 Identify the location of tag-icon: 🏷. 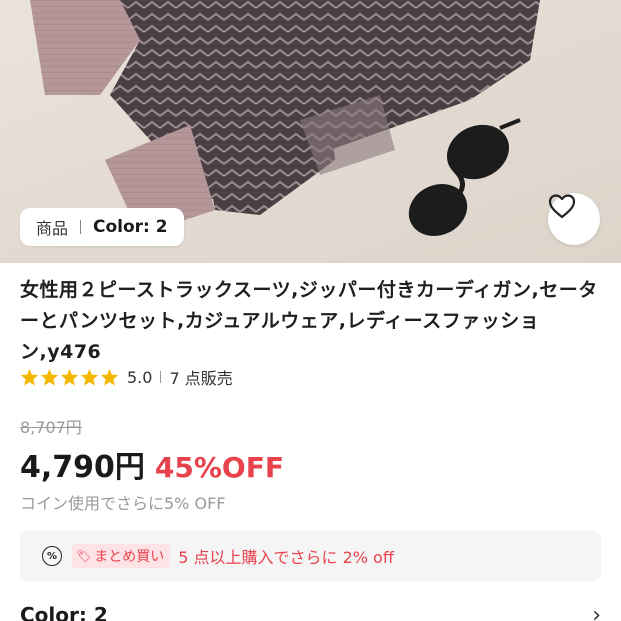
(84, 556).